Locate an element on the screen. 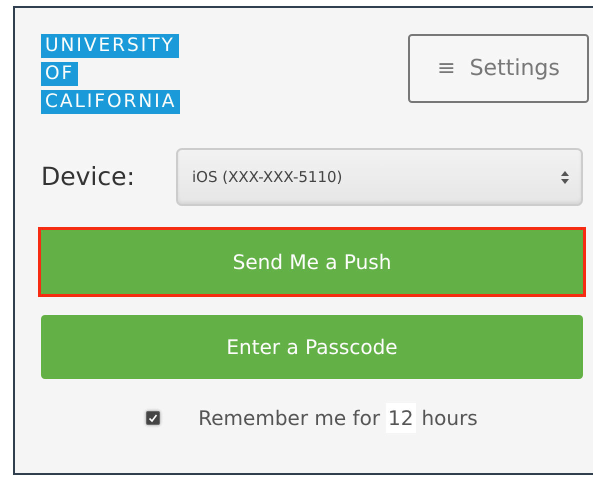 This screenshot has height=477, width=593. device-select: iOS (XXX-XXX-5110) is located at coordinates (379, 177).